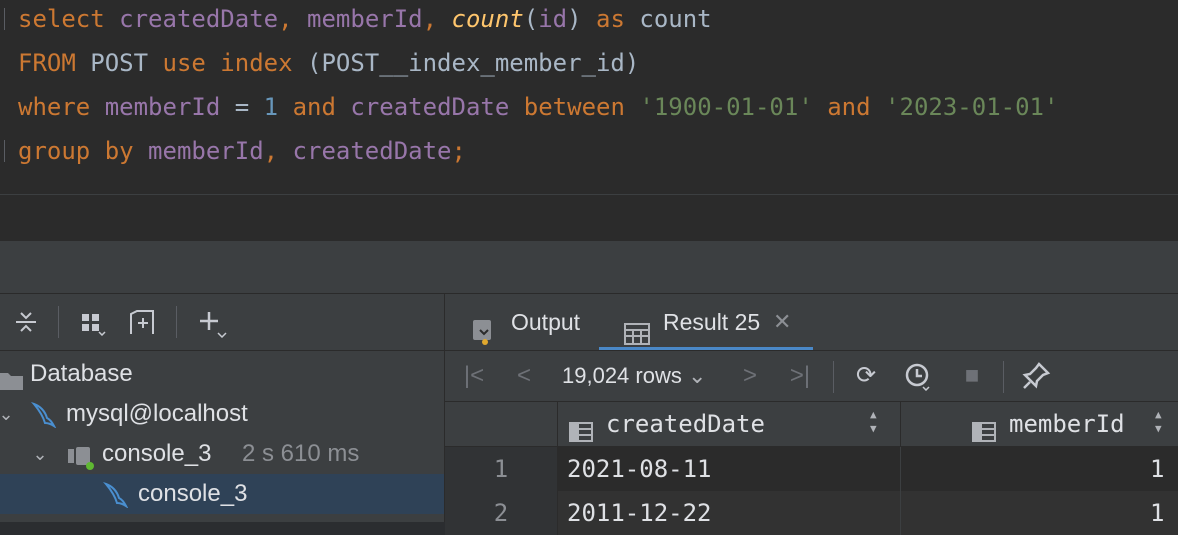  I want to click on grid-corner, so click(501, 424).